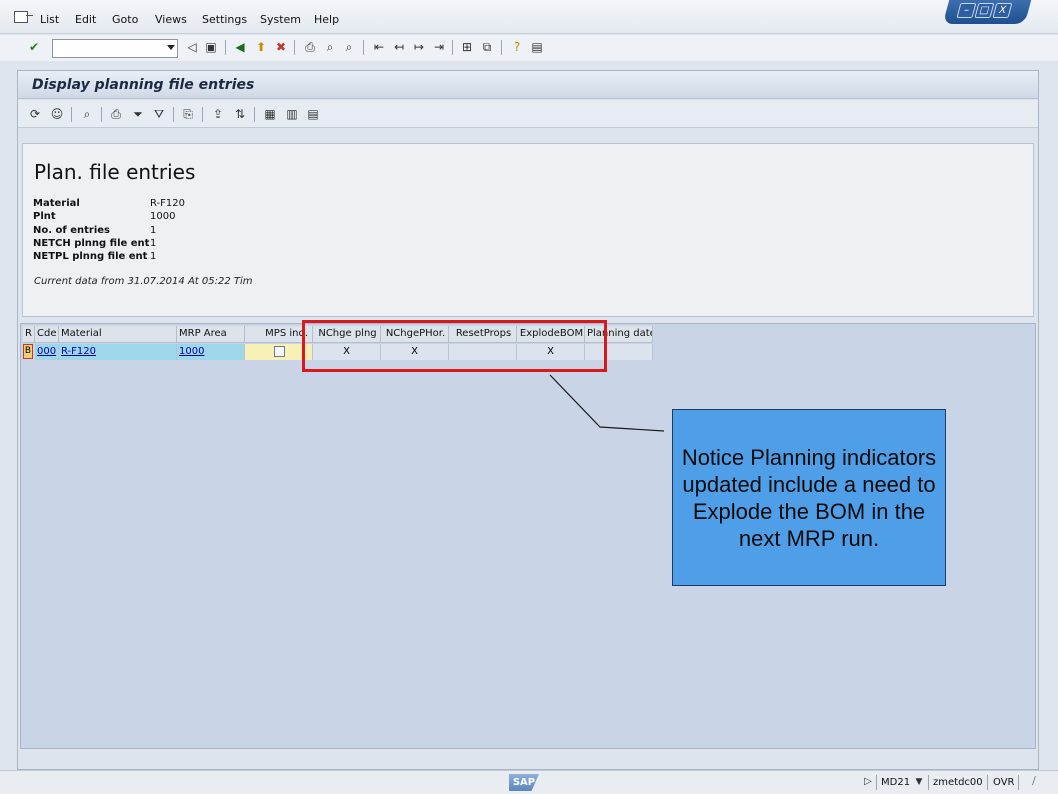 Image resolution: width=1058 pixels, height=794 pixels. I want to click on details-icon: ⌕, so click(87, 114).